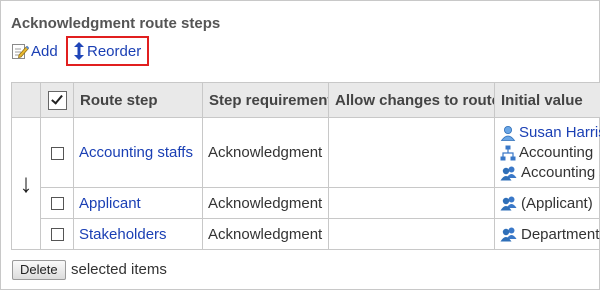 The width and height of the screenshot is (600, 290). I want to click on step-requirement-header: Step requirement, so click(265, 100).